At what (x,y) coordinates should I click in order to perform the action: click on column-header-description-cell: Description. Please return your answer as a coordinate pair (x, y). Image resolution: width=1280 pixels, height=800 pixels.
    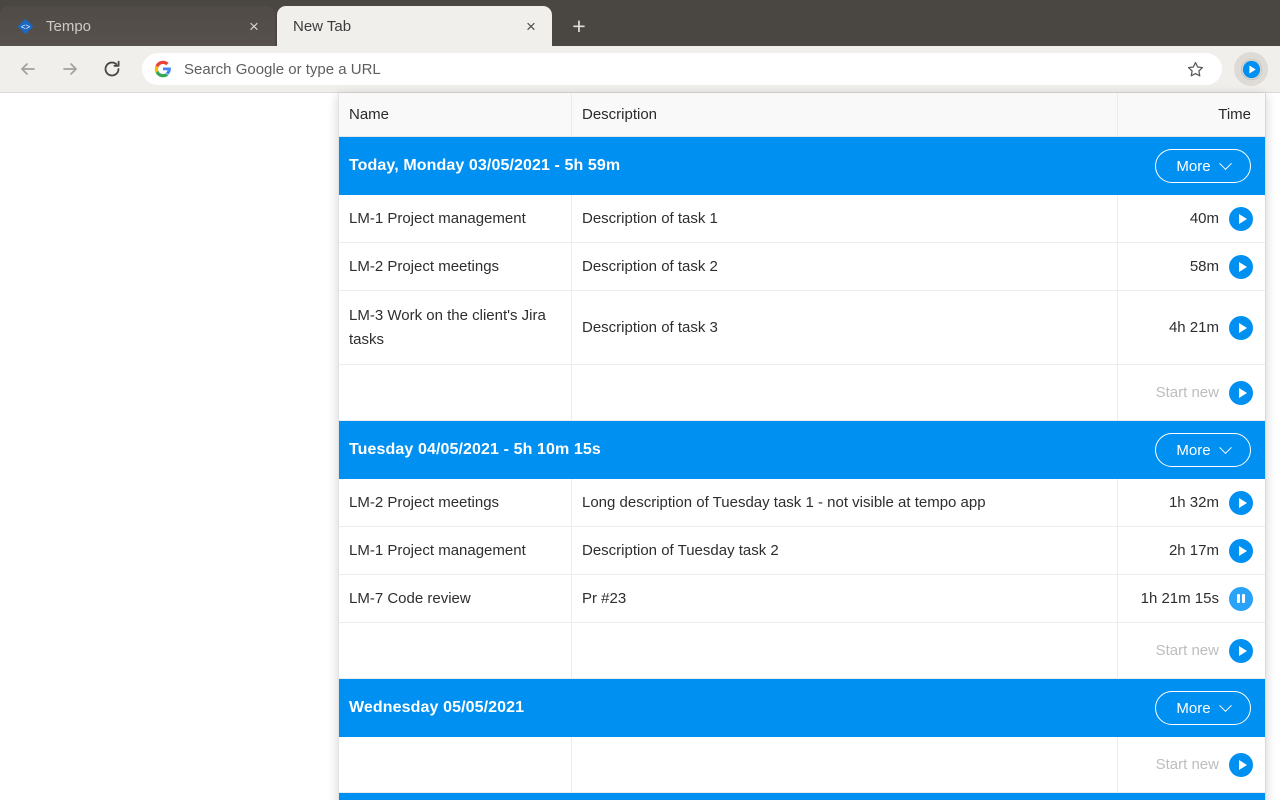
    Looking at the image, I should click on (845, 115).